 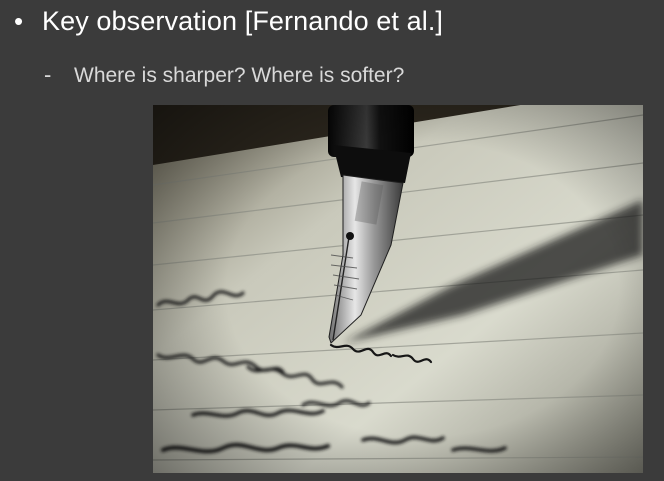 I want to click on sub-bullet-item: - Where is sharper? Where is softer?, so click(x=224, y=75).